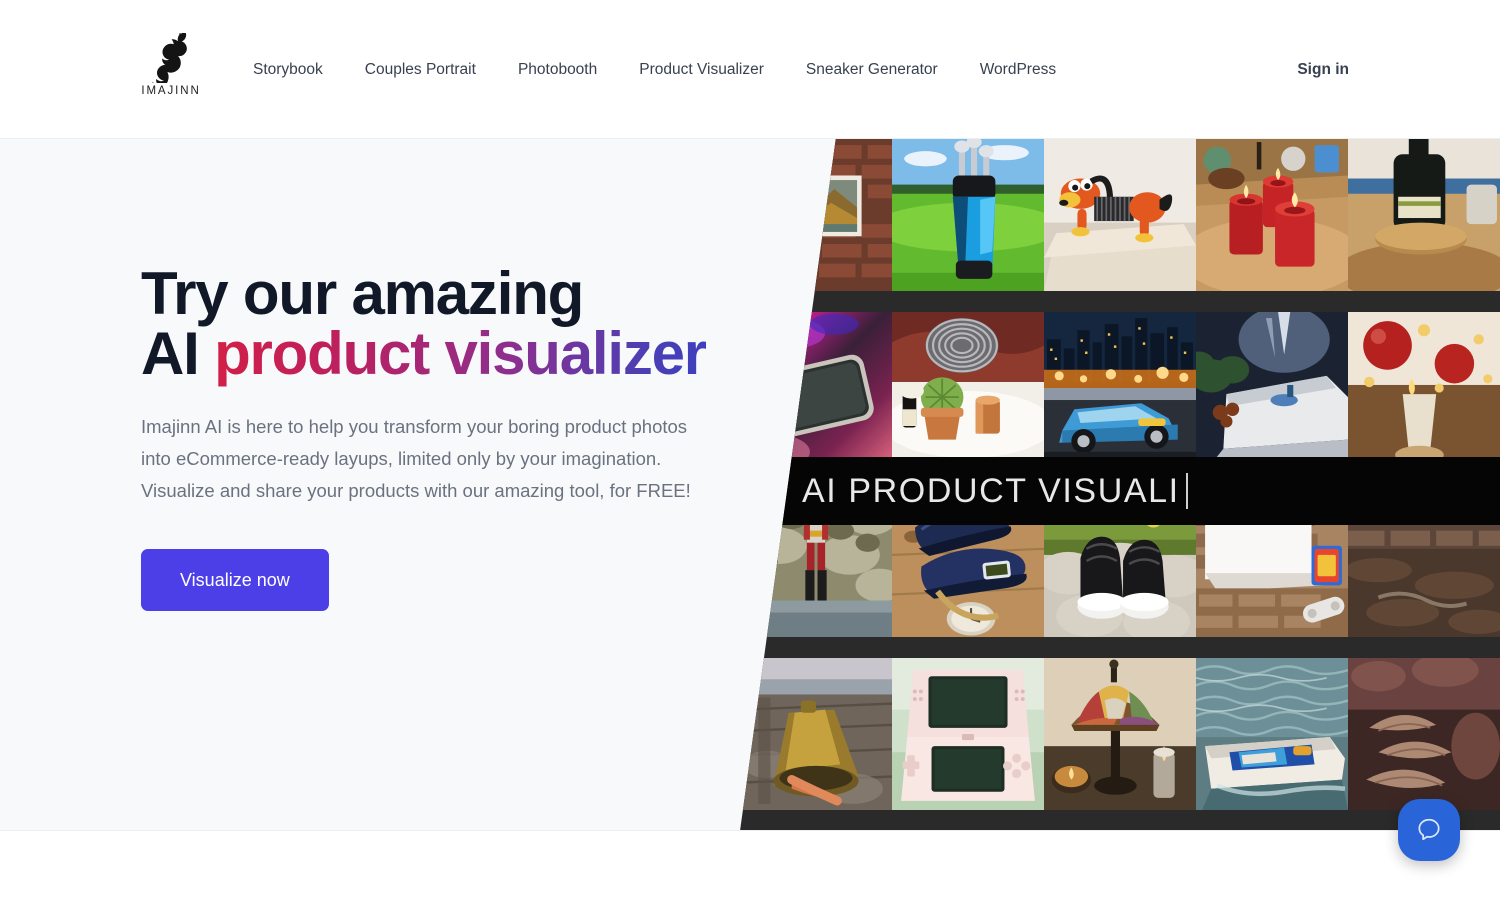 The width and height of the screenshot is (1500, 900). I want to click on collage-tile-golf-club-bag-on-fairway, so click(968, 225).